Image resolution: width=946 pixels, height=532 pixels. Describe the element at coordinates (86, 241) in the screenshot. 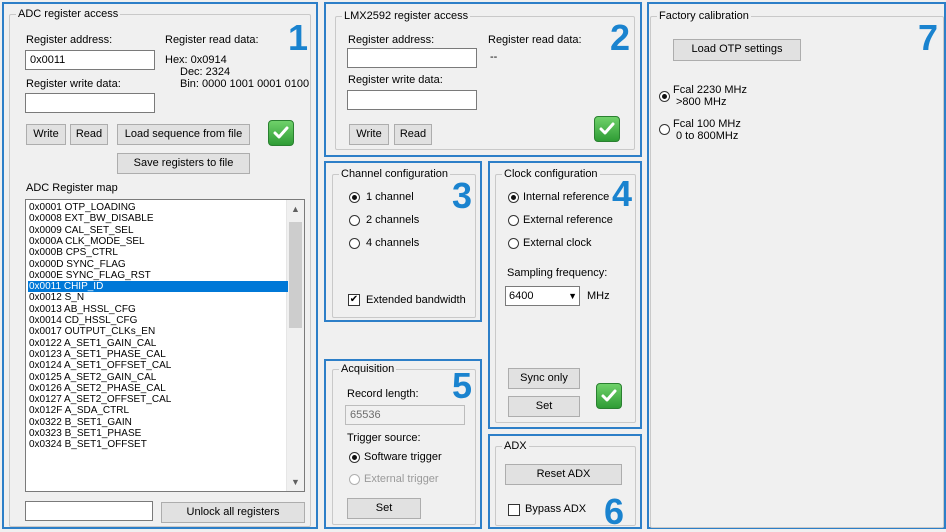

I see `register-map-item: 0x000A CLK_MODE_SEL` at that location.